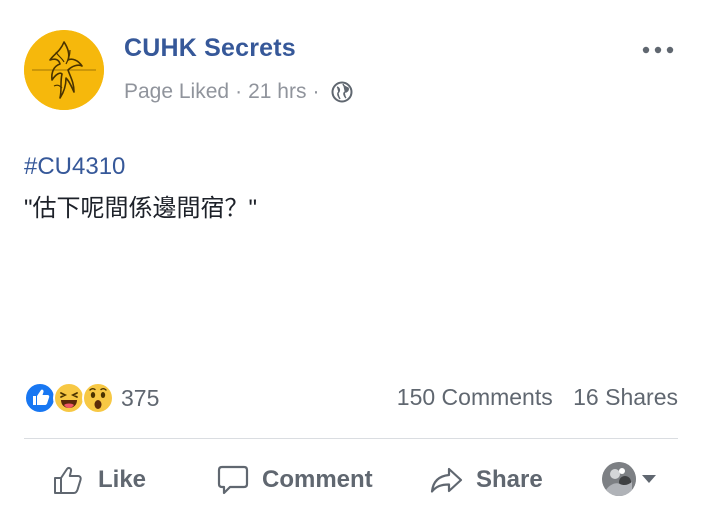 The height and width of the screenshot is (518, 704). I want to click on user-avatar-icon, so click(619, 479).